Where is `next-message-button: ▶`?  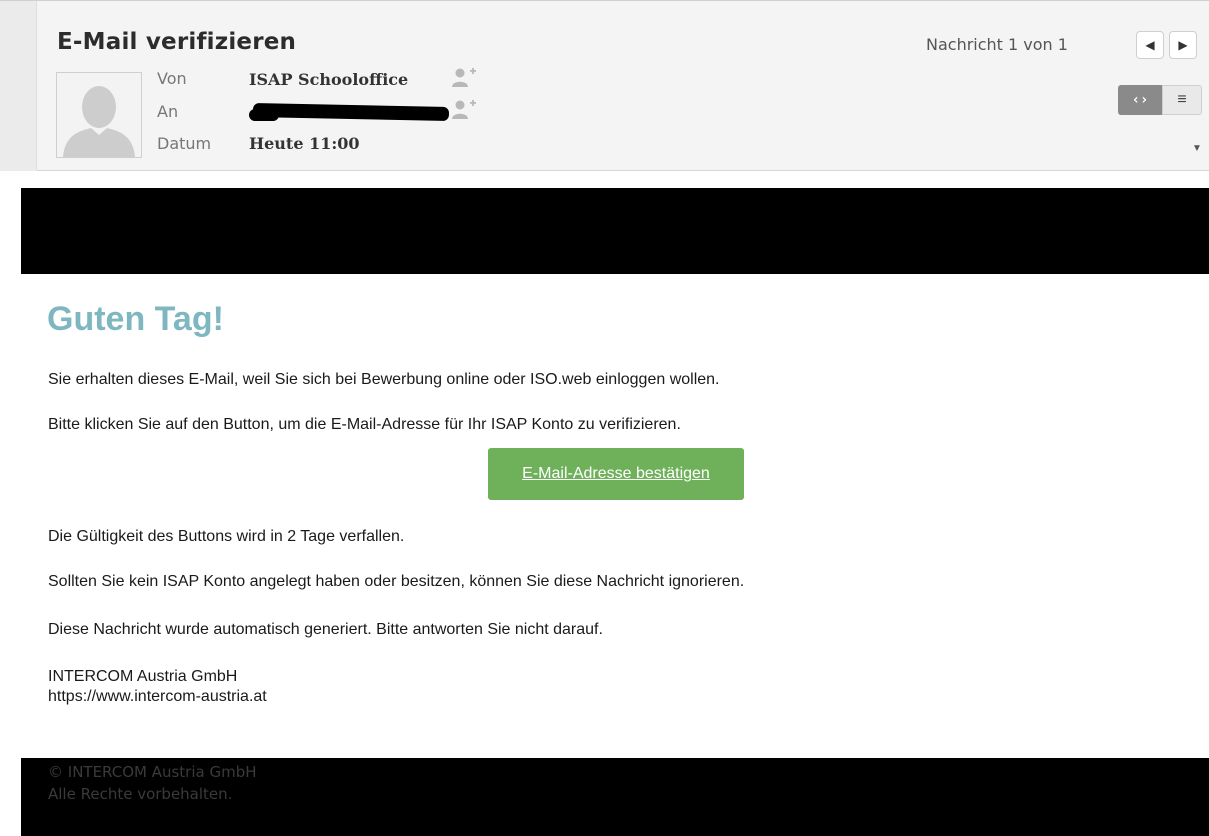
next-message-button: ▶ is located at coordinates (1183, 45).